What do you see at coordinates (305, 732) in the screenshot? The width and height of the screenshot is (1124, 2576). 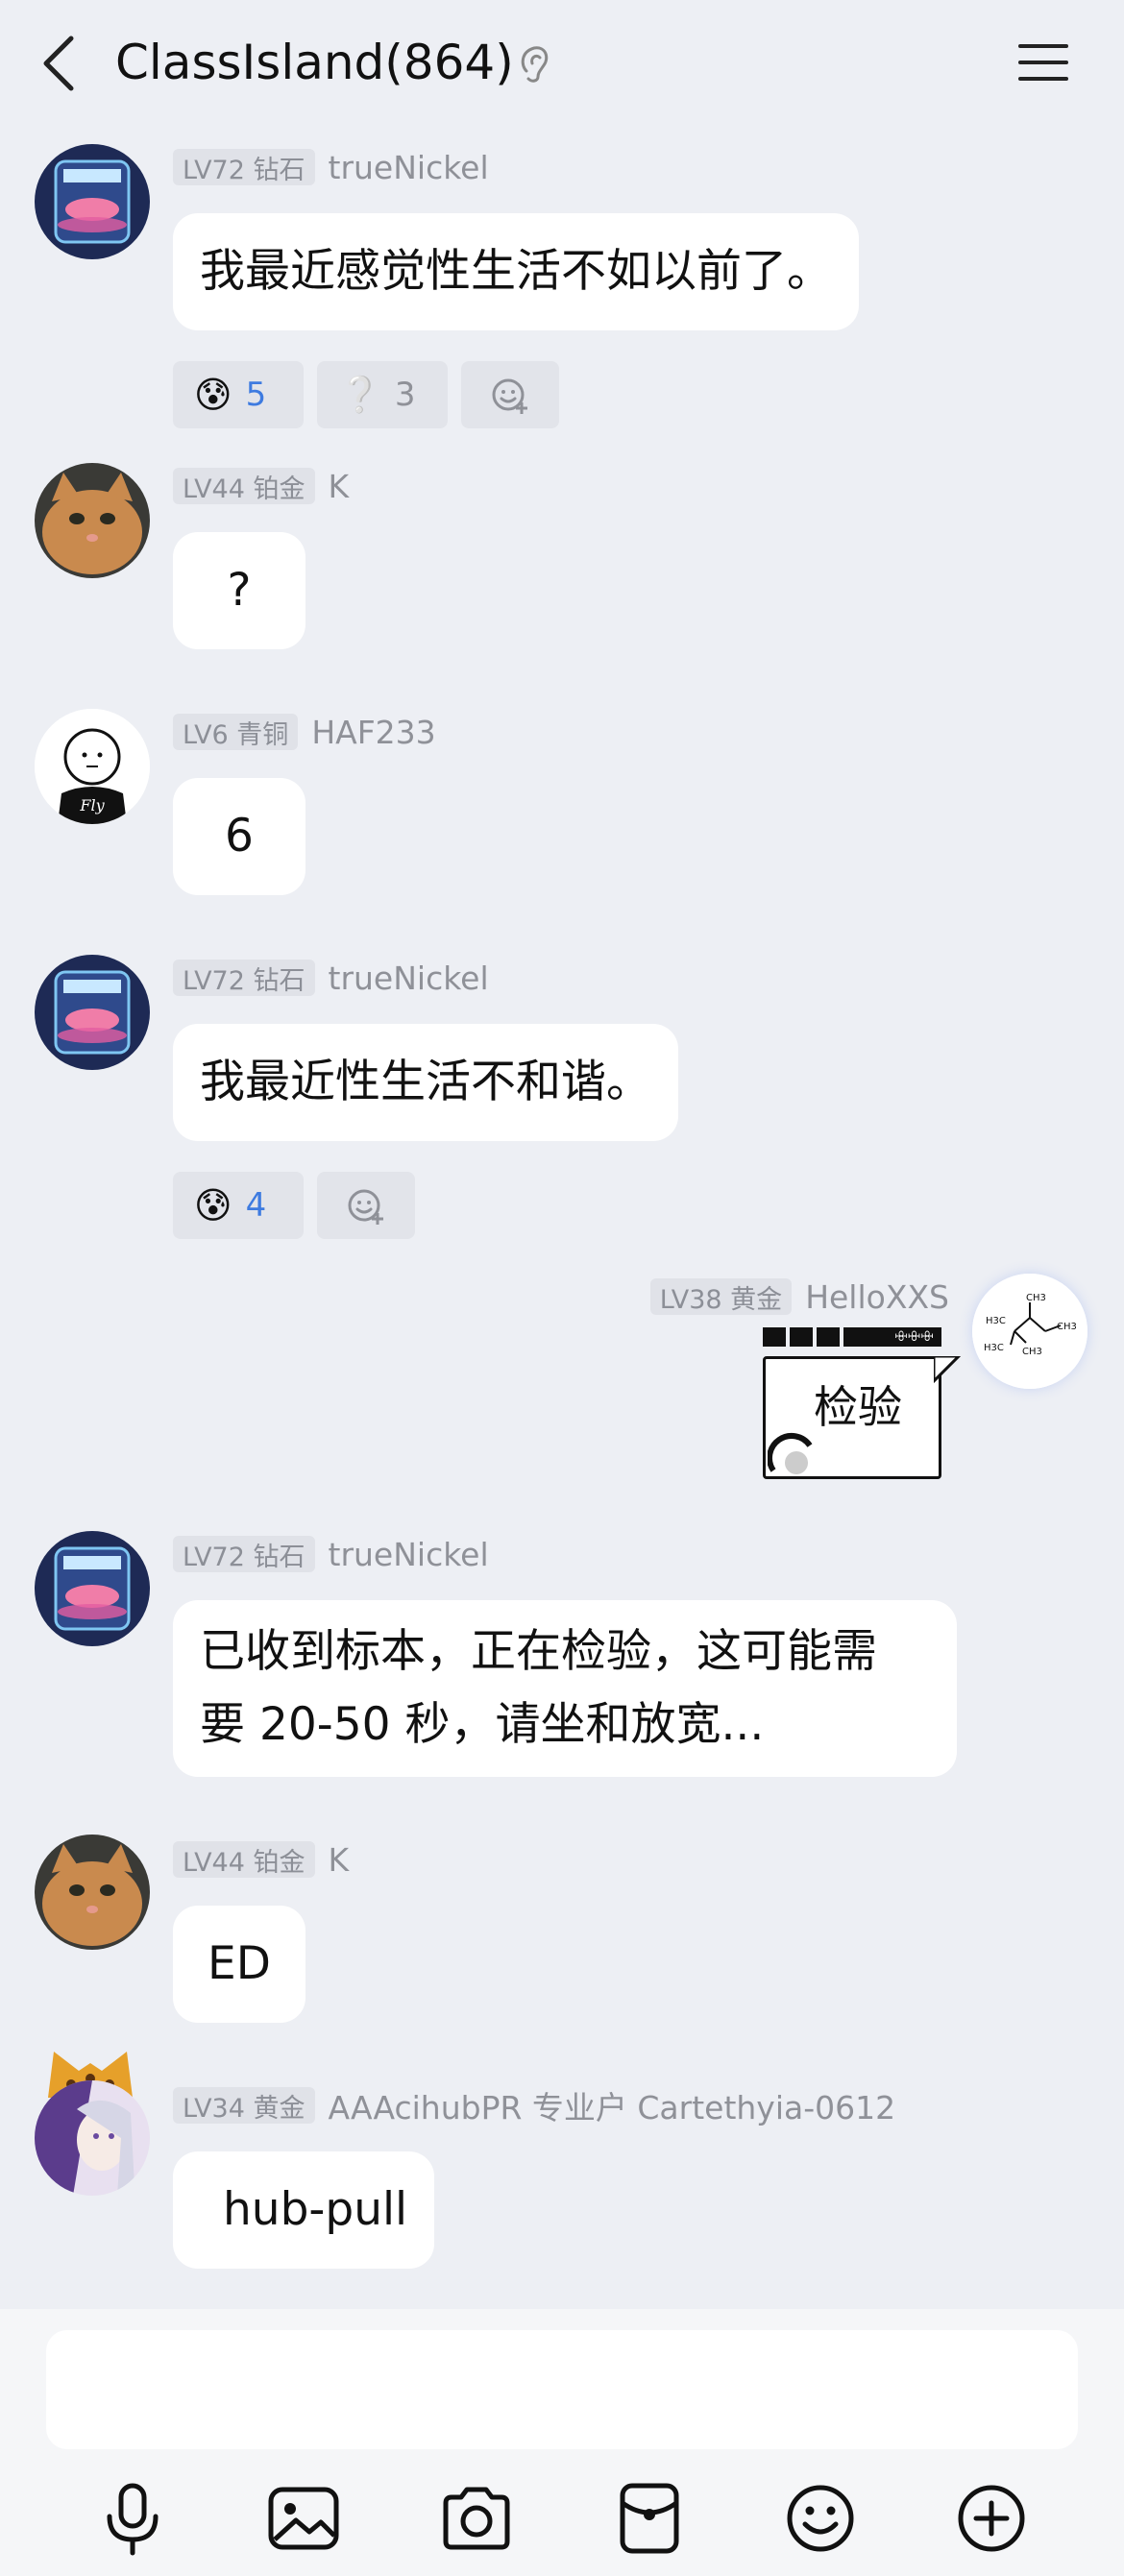 I see `message-meta: LV6 青铜 HAF233` at bounding box center [305, 732].